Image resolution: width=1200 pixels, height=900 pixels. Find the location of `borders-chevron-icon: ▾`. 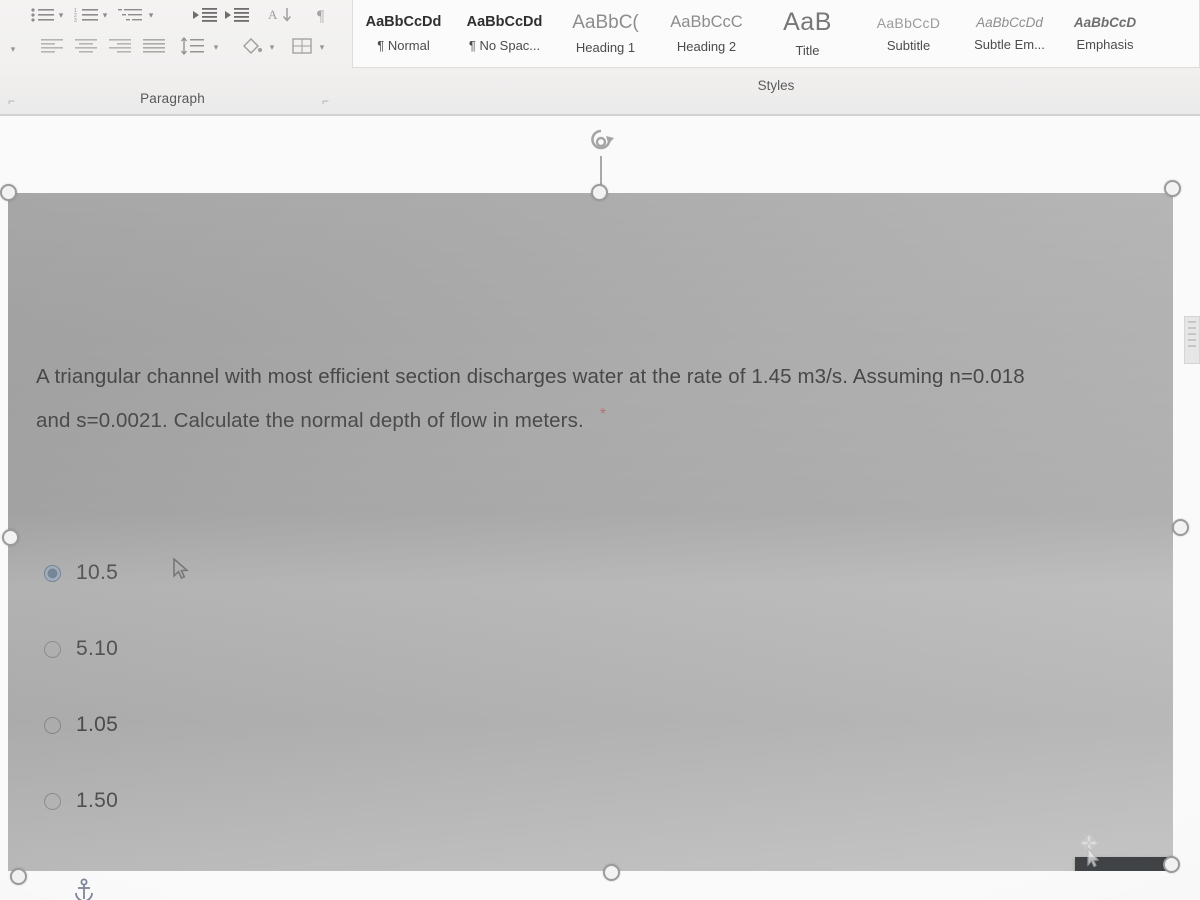

borders-chevron-icon: ▾ is located at coordinates (322, 47).